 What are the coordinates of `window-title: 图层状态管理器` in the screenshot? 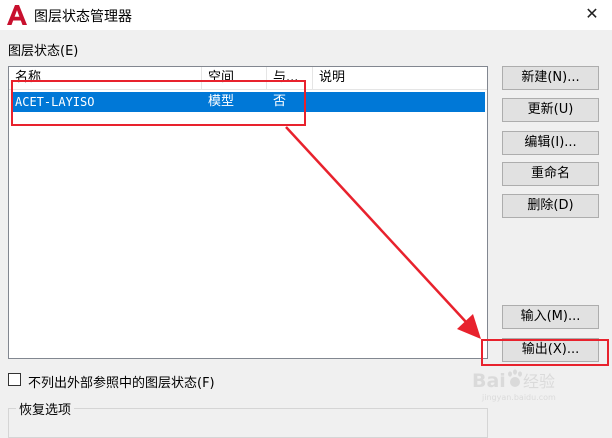 It's located at (83, 17).